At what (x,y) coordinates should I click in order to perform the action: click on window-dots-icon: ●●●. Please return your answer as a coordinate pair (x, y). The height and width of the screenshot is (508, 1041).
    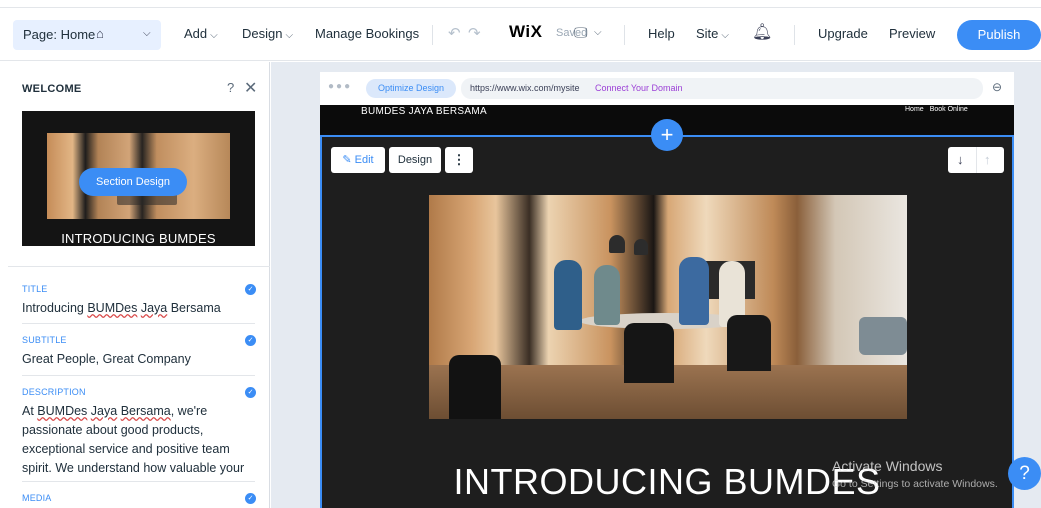
    Looking at the image, I should click on (340, 86).